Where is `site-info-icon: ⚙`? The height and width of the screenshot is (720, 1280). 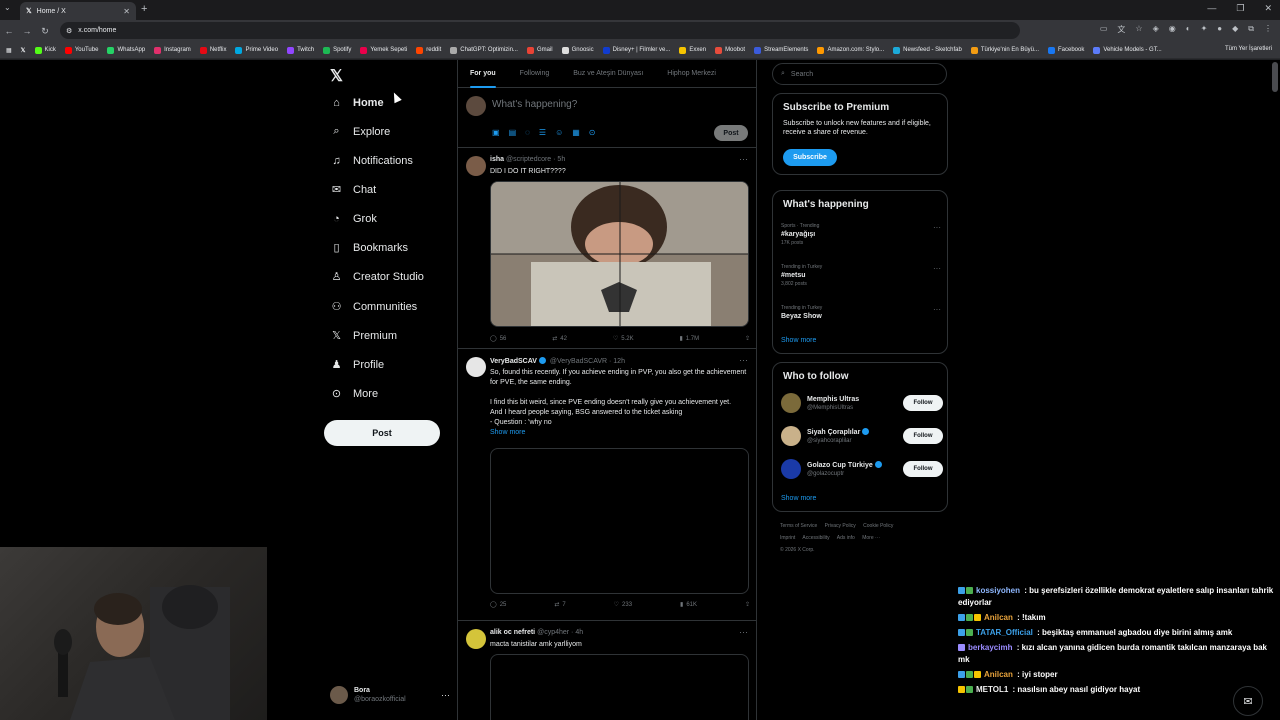
site-info-icon: ⚙ is located at coordinates (69, 31).